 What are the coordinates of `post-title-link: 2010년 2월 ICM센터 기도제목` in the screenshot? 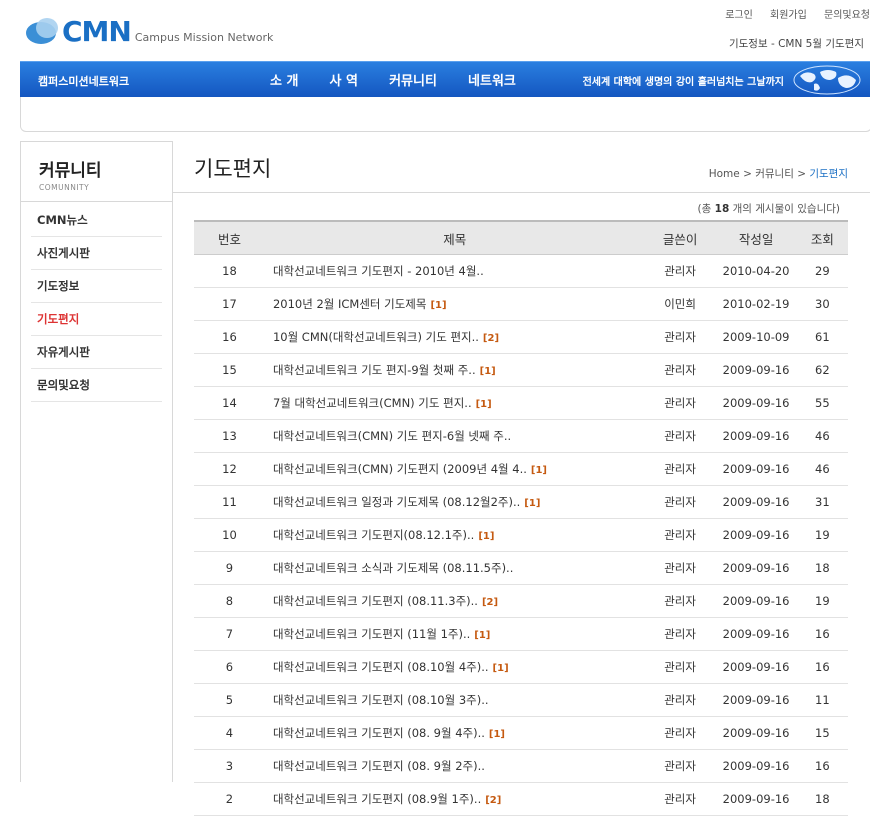 It's located at (350, 304).